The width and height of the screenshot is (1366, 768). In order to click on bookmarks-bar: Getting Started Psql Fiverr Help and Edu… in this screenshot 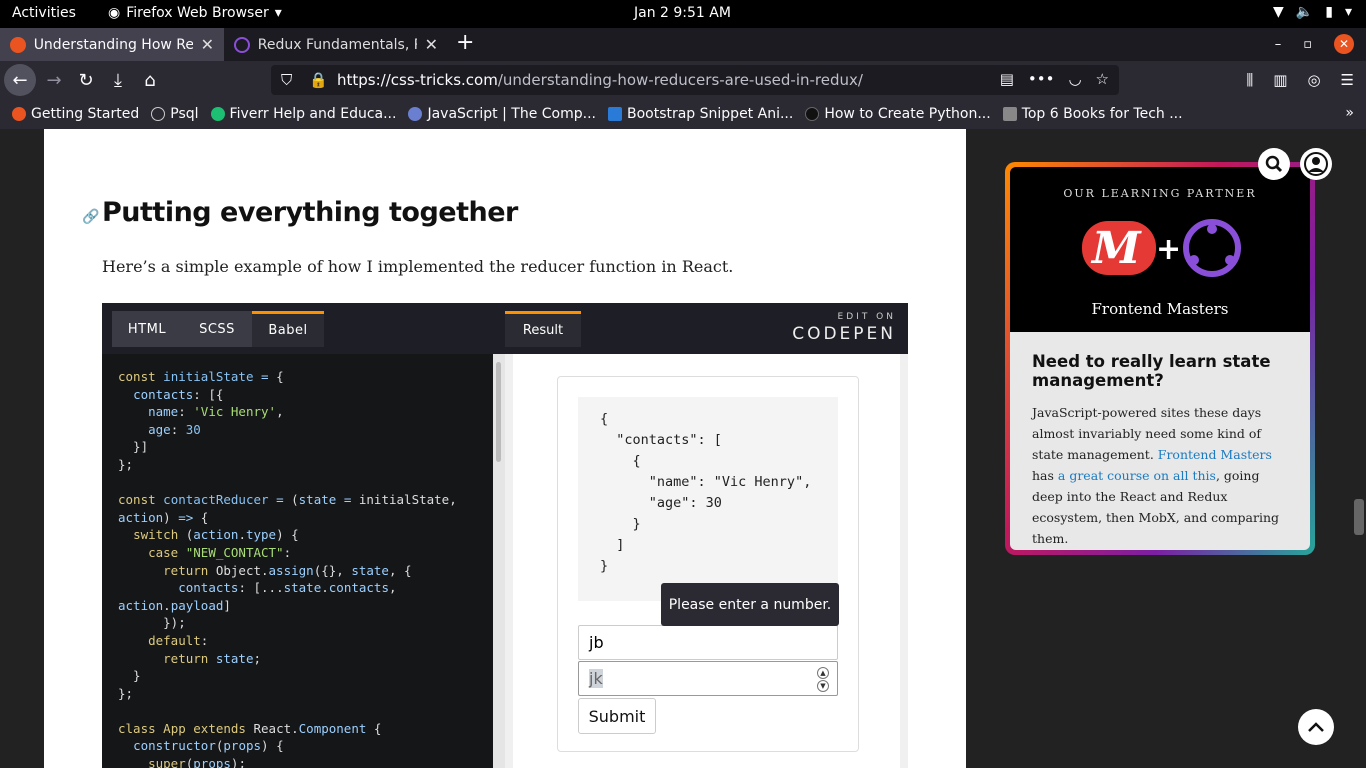, I will do `click(683, 114)`.